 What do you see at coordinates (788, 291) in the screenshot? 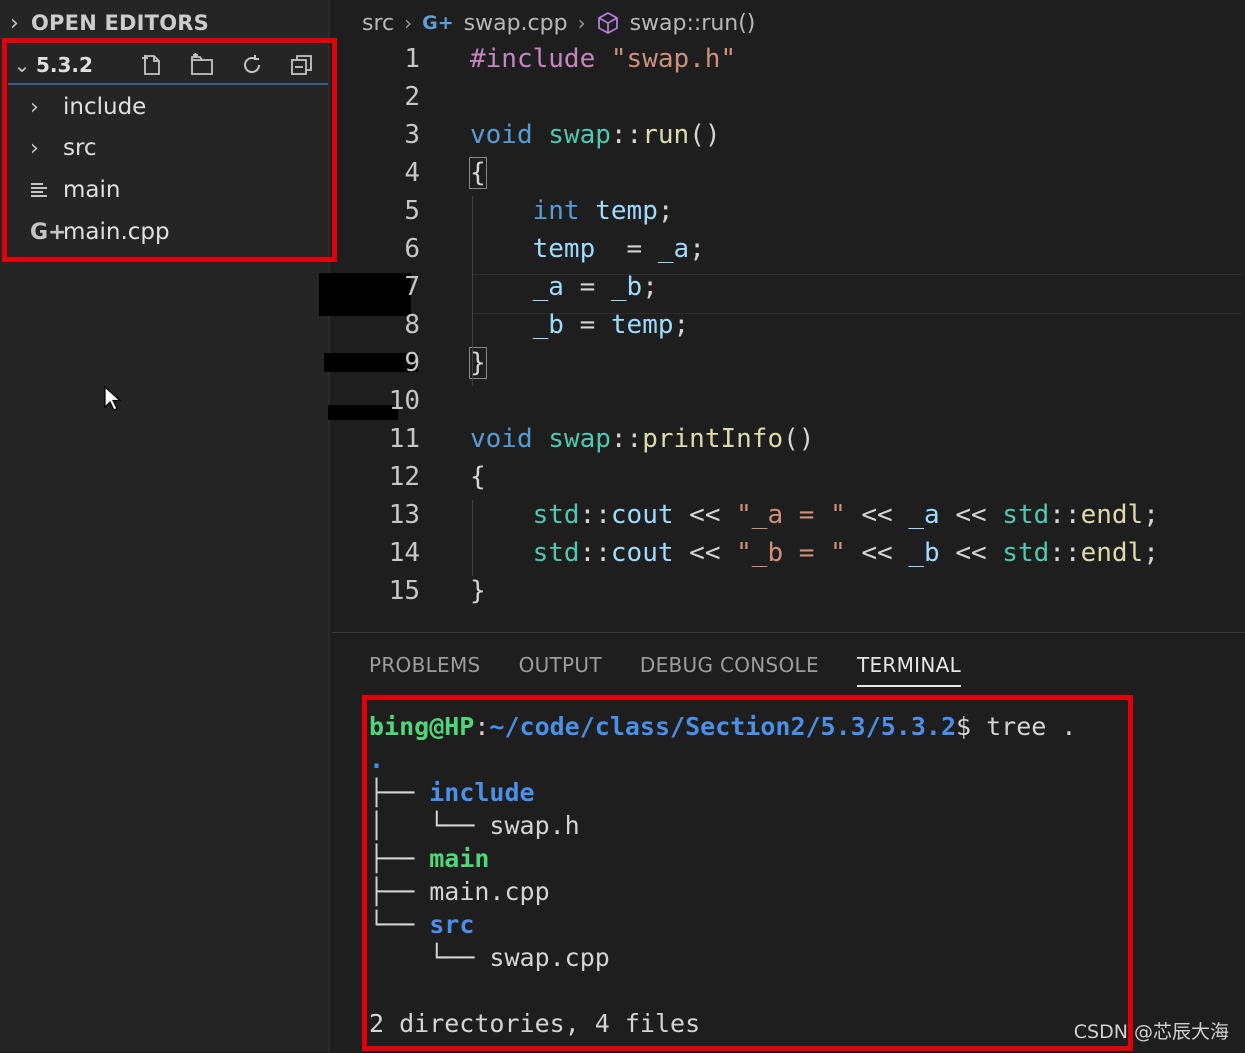
I see `code-line: 7 _a = _b;` at bounding box center [788, 291].